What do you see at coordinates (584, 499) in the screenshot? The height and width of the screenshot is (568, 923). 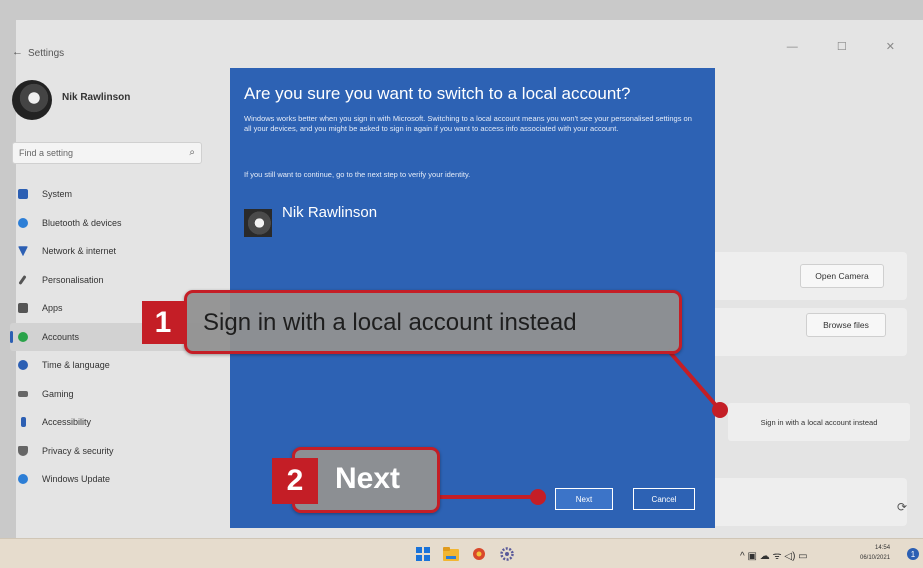 I see `next-button: Next` at bounding box center [584, 499].